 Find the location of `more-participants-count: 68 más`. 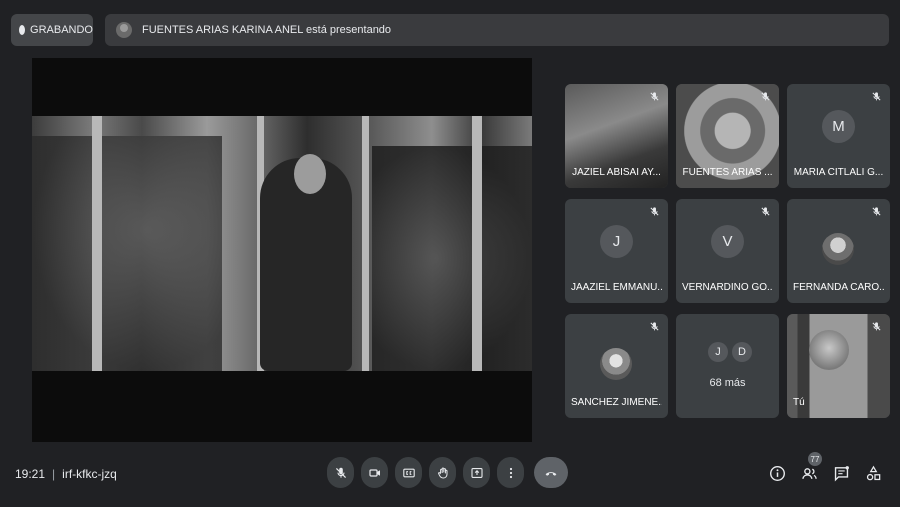

more-participants-count: 68 más is located at coordinates (727, 383).